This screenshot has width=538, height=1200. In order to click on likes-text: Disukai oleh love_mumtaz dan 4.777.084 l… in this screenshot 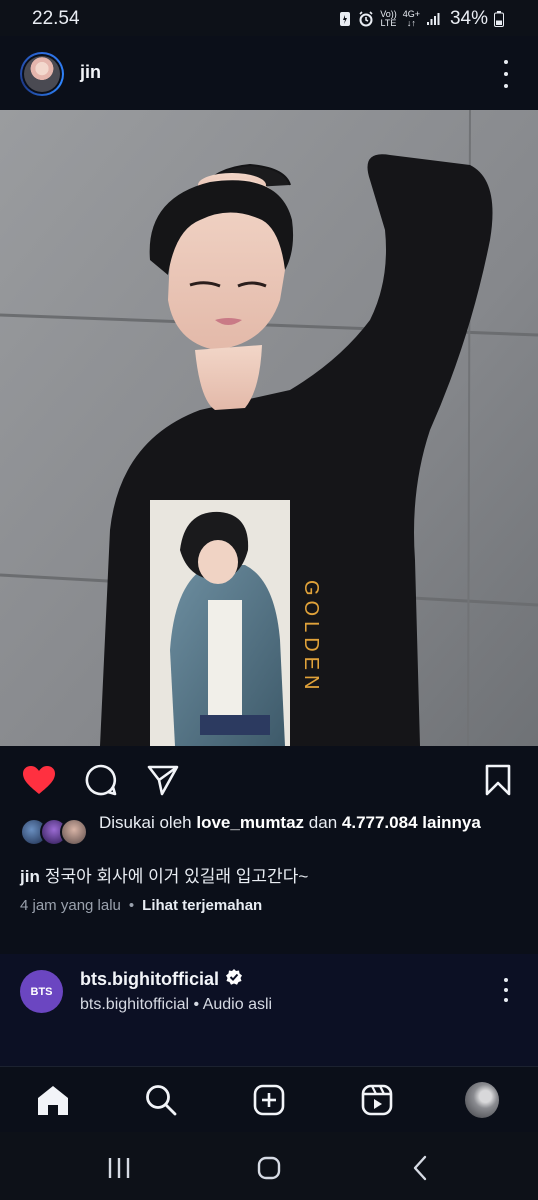, I will do `click(290, 822)`.